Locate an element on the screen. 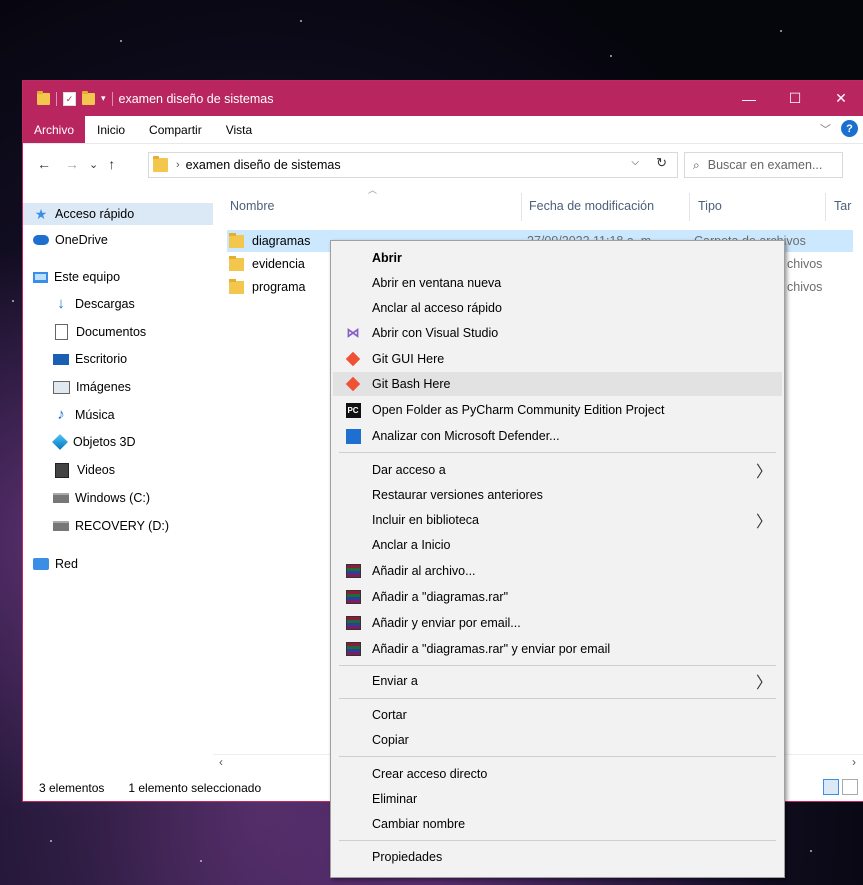 The image size is (863, 885). column-header-nombre: Nombre is located at coordinates (252, 206).